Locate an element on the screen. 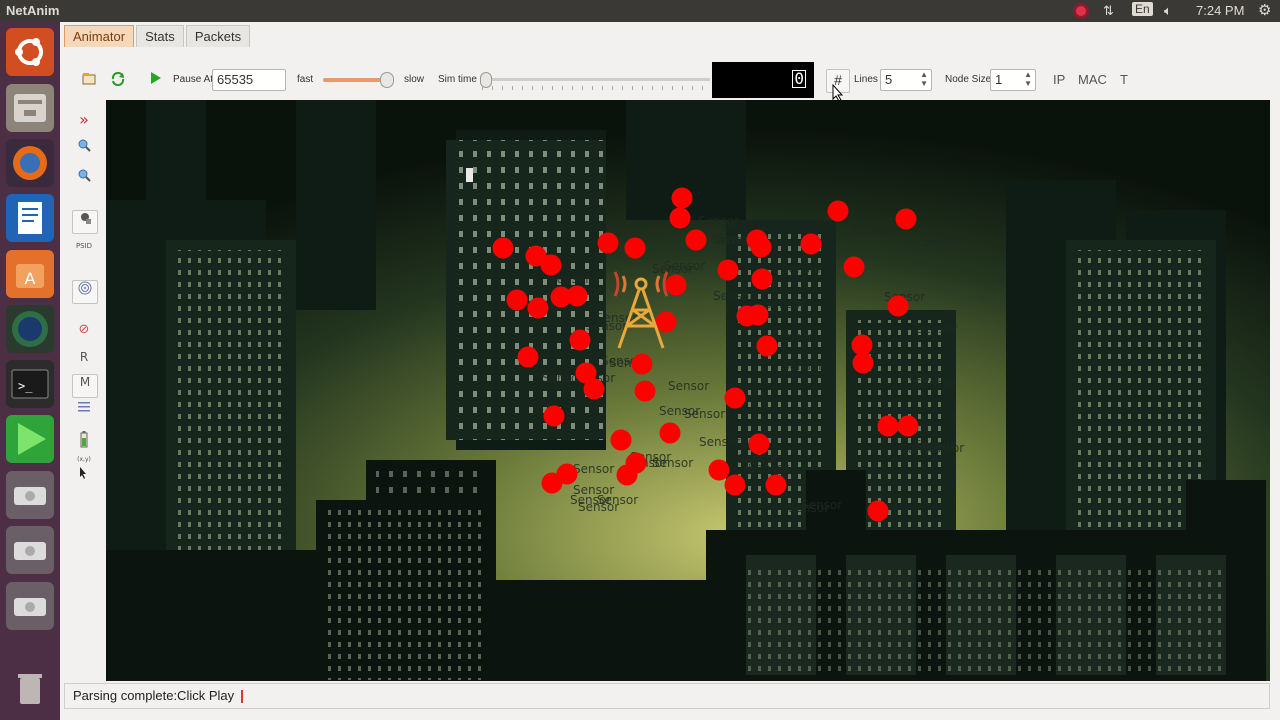 The width and height of the screenshot is (1280, 720). cursor-tool-icon is located at coordinates (84, 477).